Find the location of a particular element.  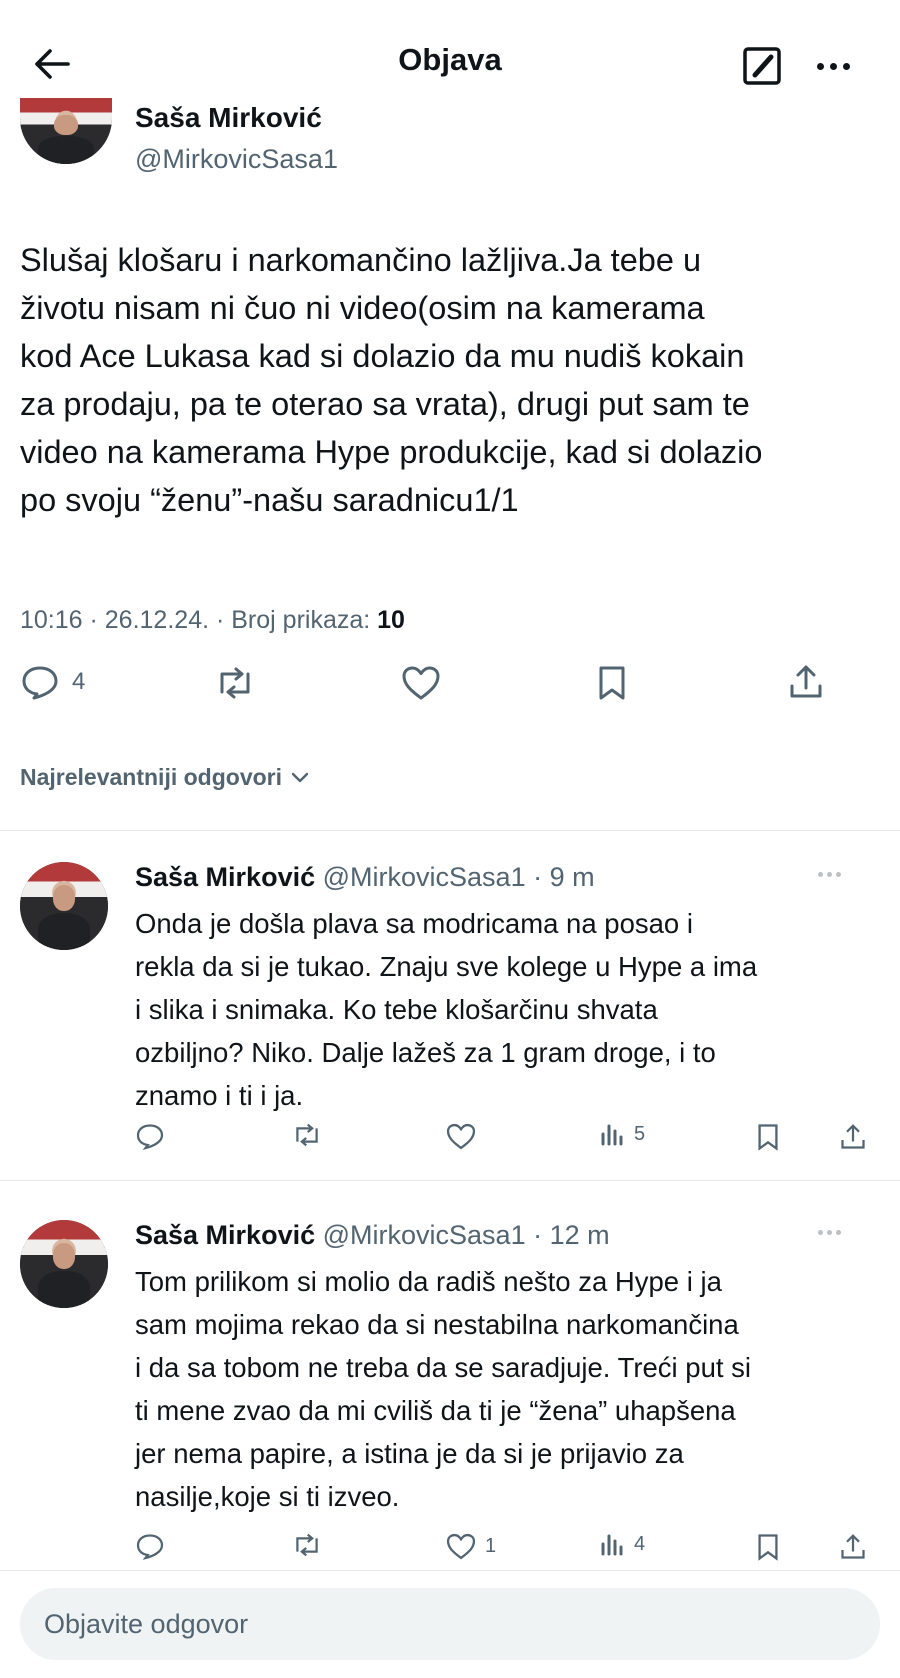

reply-header: Saša Mirković @MirkovicSasa1 · 12 m is located at coordinates (372, 1235).